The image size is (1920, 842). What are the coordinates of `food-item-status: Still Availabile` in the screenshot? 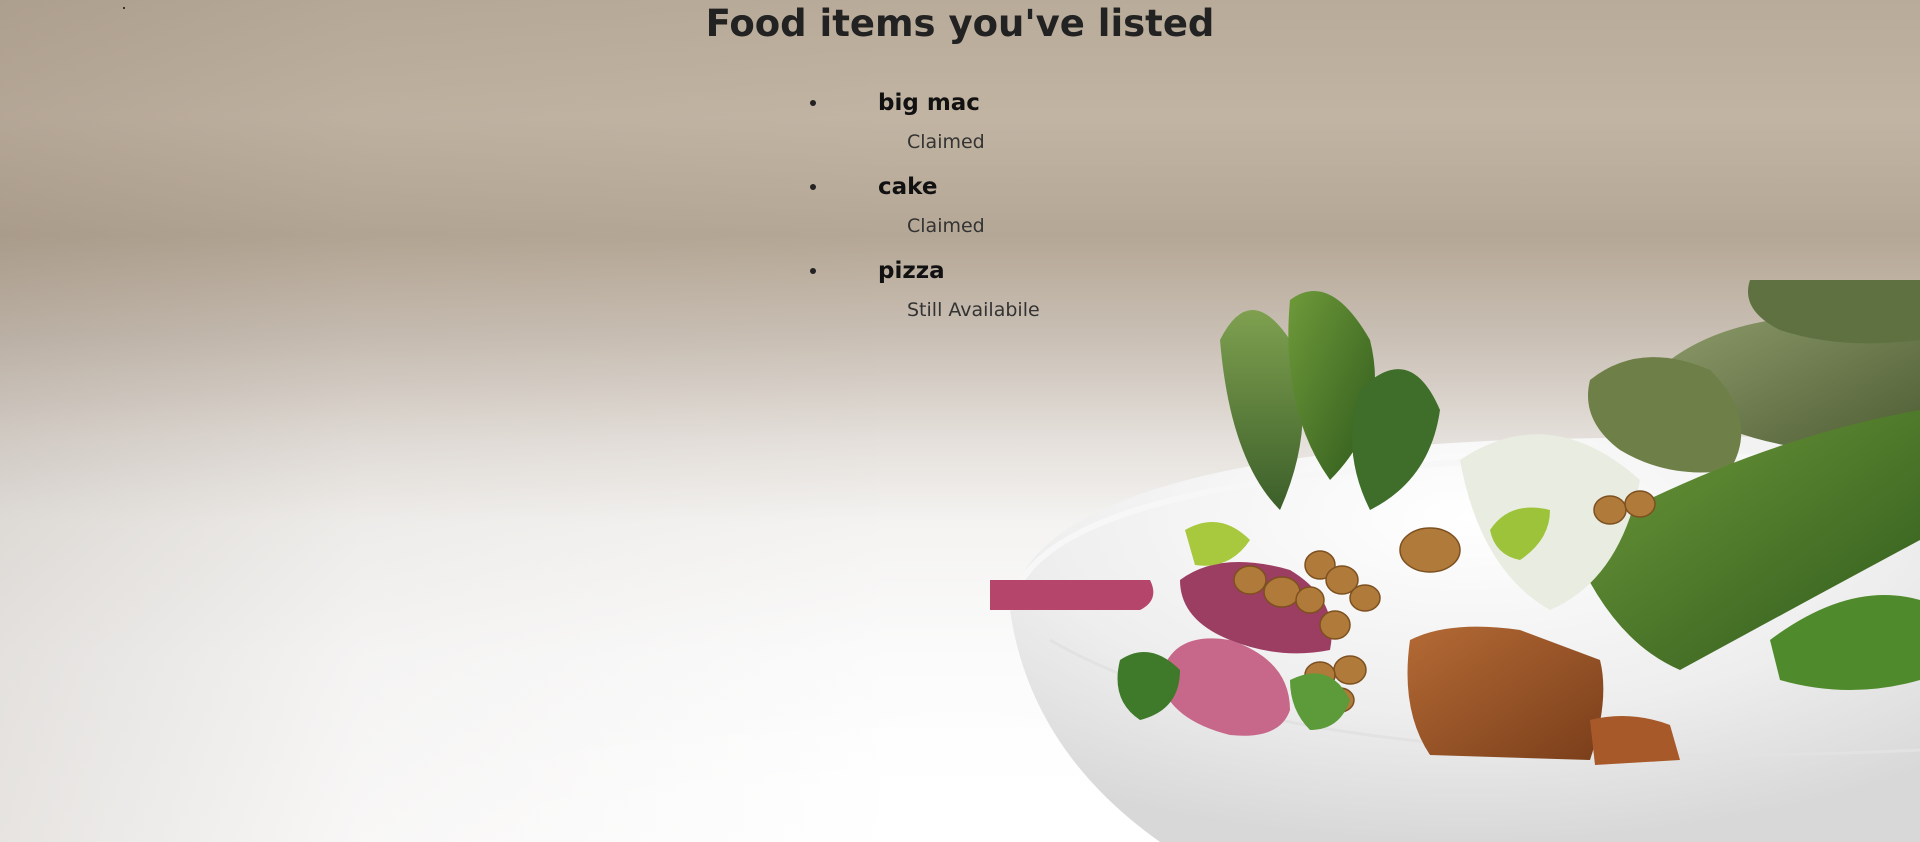 It's located at (973, 310).